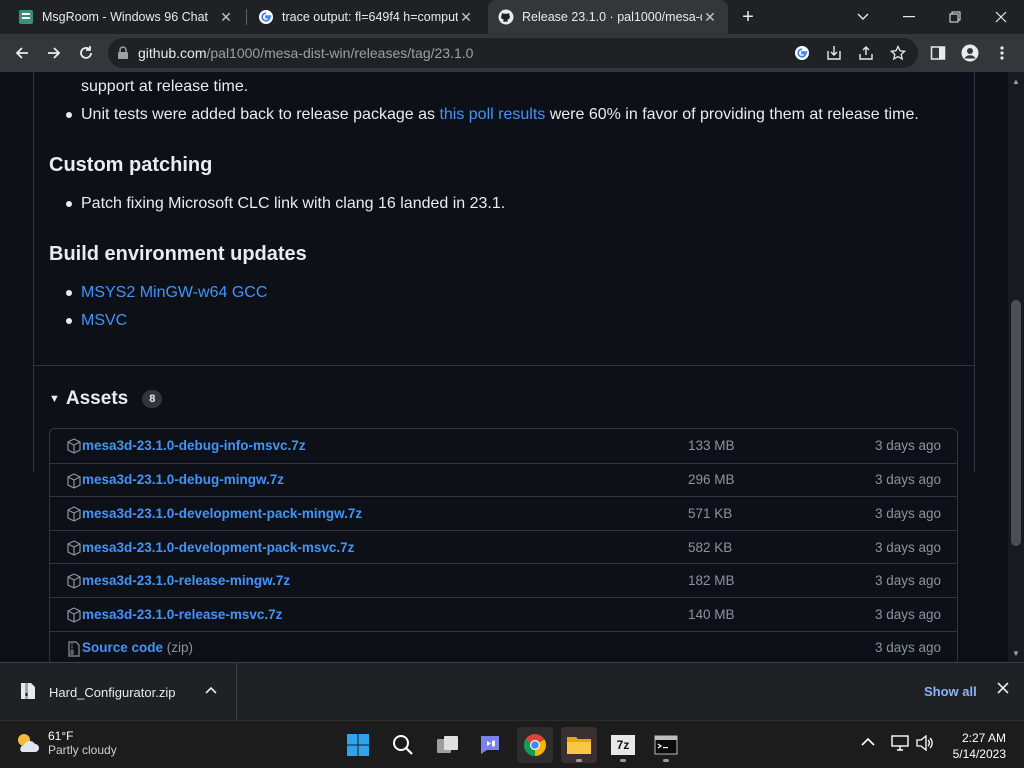  I want to click on file-explorer-icon, so click(579, 745).